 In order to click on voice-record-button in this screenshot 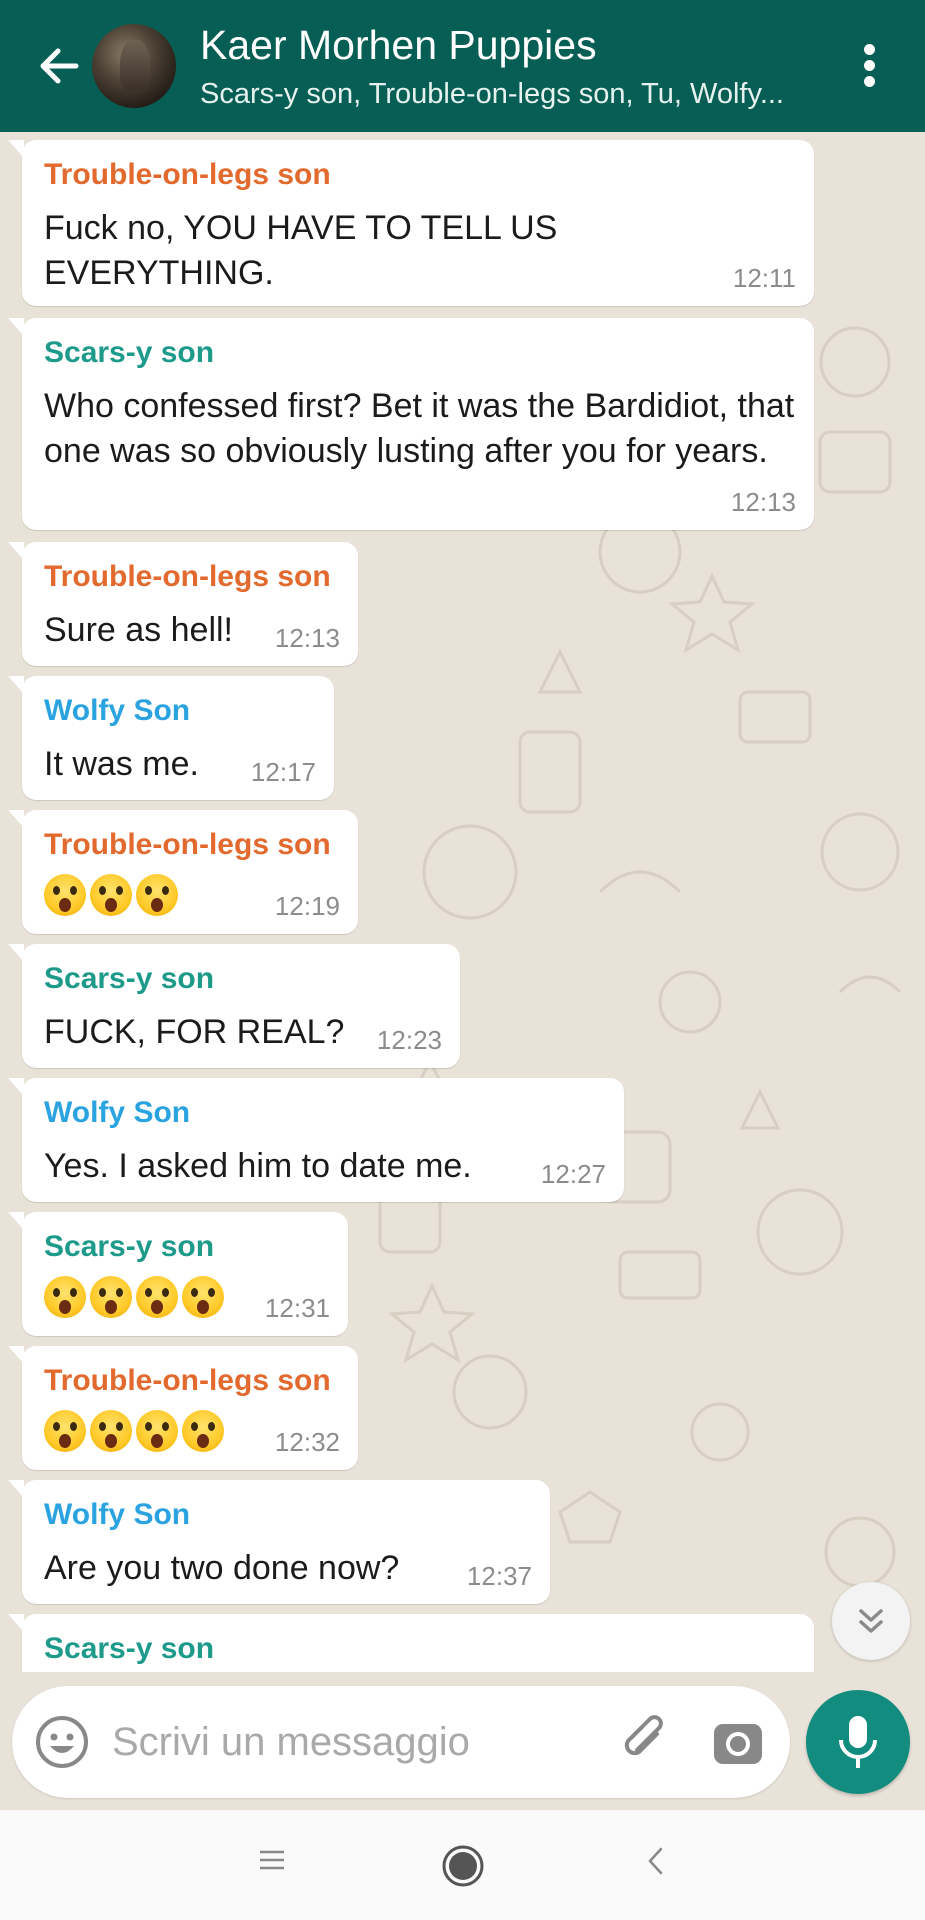, I will do `click(858, 1742)`.